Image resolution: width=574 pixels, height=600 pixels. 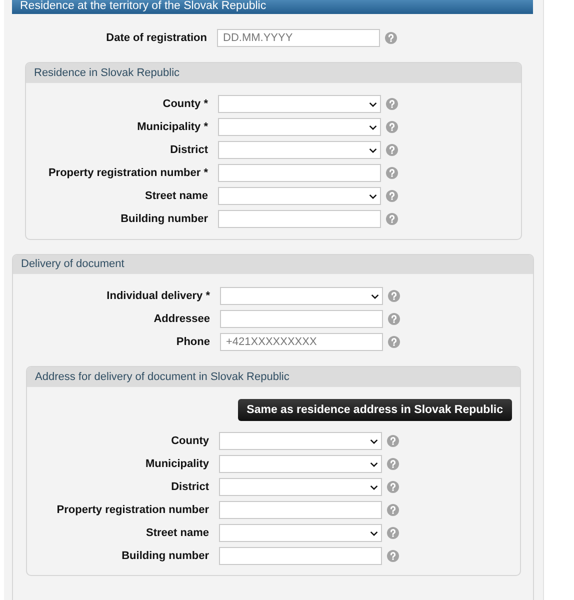 What do you see at coordinates (181, 319) in the screenshot?
I see `field-label: Addressee` at bounding box center [181, 319].